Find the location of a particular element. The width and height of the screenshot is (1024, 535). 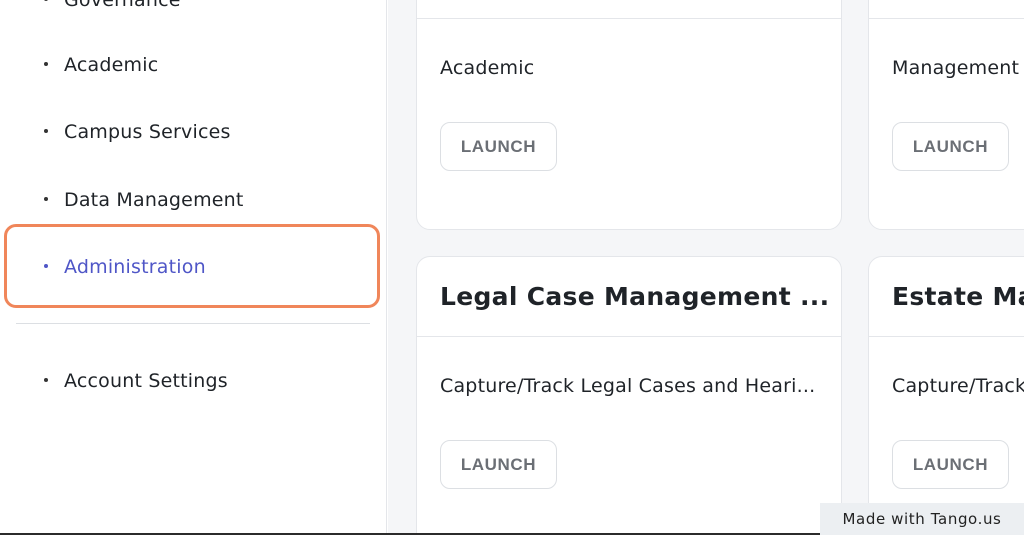

card-description: Management is located at coordinates (956, 68).